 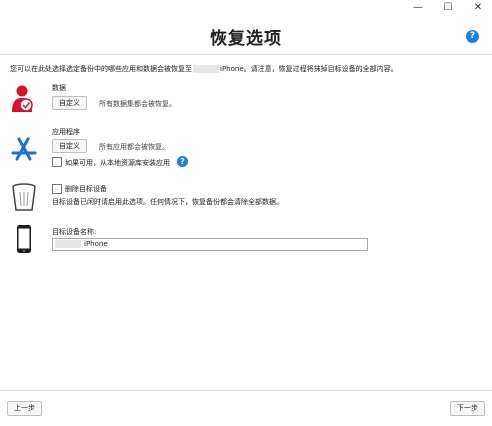 I want to click on apps-section: 应用程序 自定义 所有应用都会被恢复。 如果可用，从本地资源库安装应用 ?, so click(x=250, y=149).